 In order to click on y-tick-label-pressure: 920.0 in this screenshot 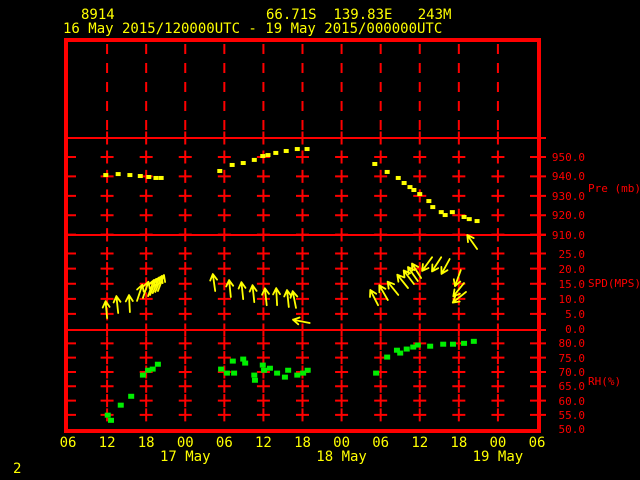, I will do `click(568, 216)`.